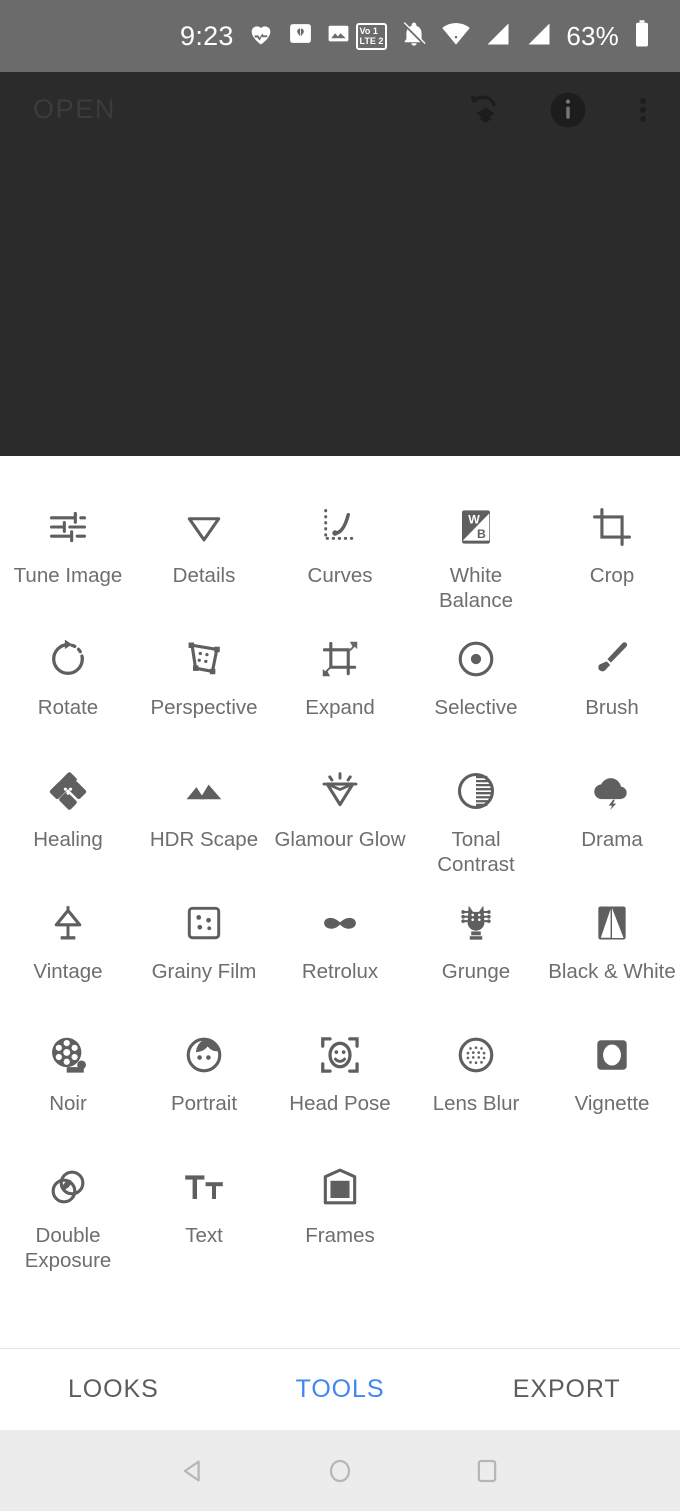  What do you see at coordinates (204, 971) in the screenshot?
I see `tool-label: Grainy Film` at bounding box center [204, 971].